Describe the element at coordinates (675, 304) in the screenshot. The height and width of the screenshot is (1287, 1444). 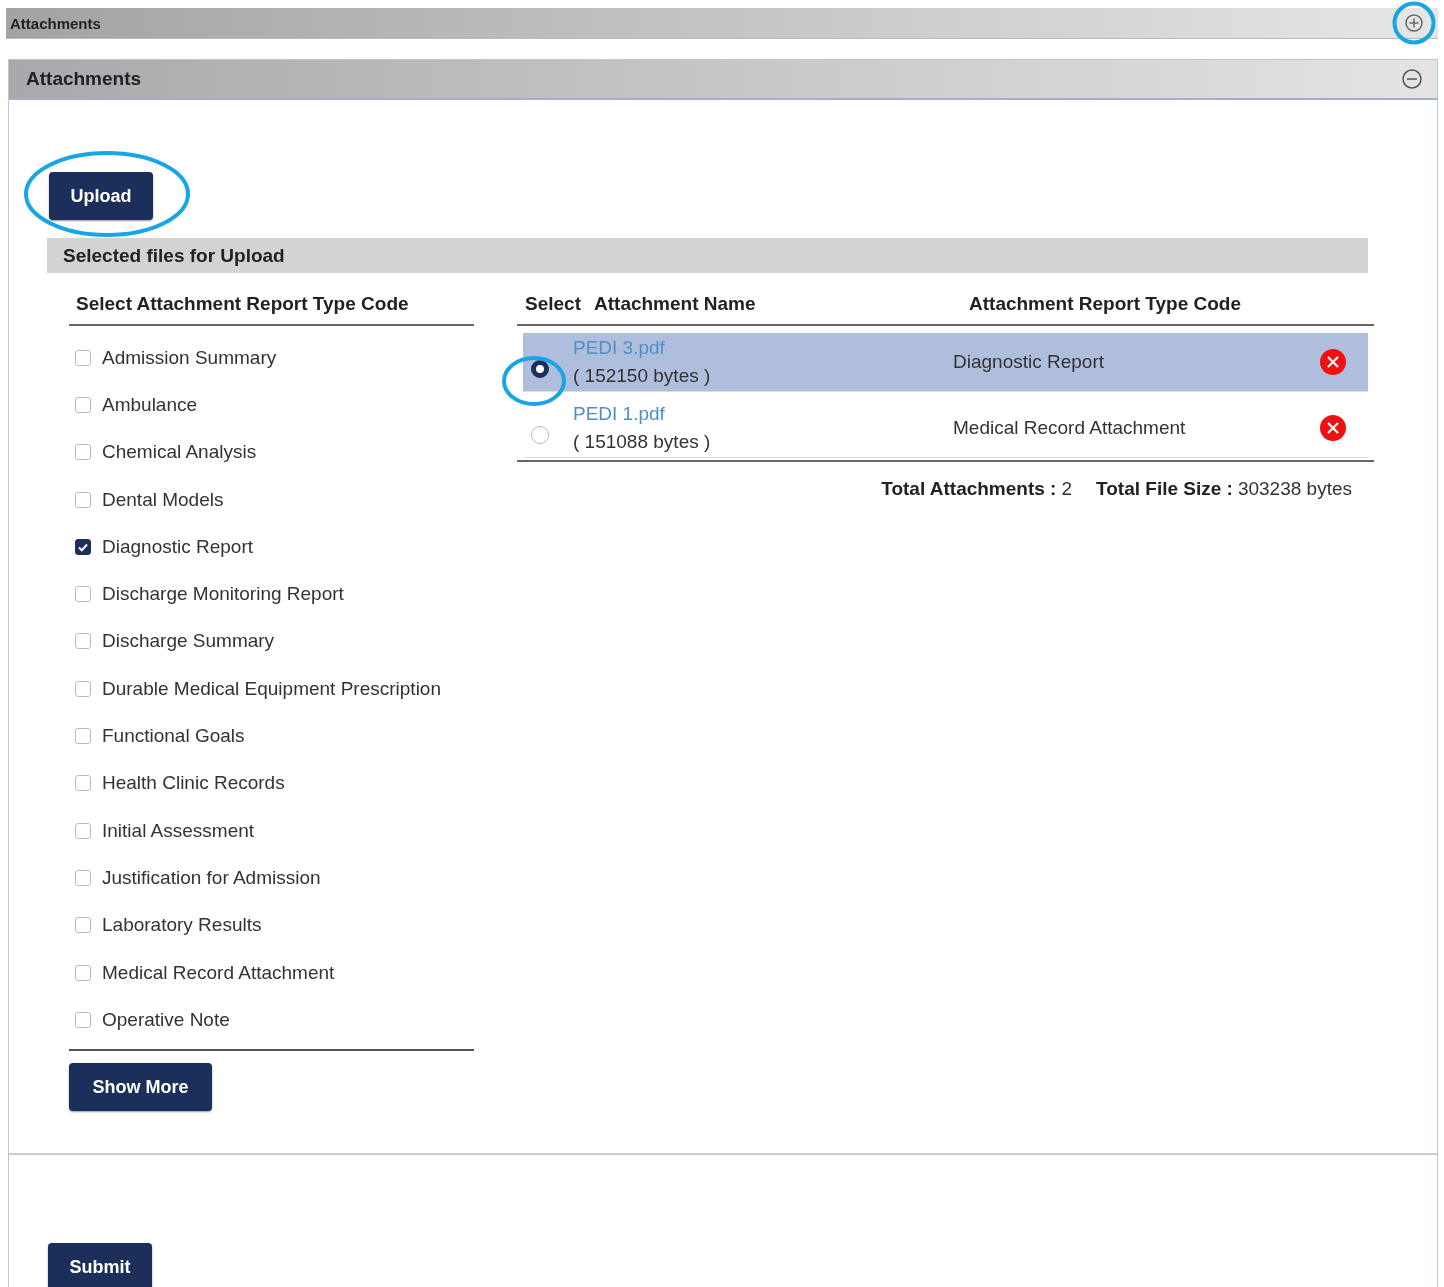
I see `column-header: Attachment Name` at that location.